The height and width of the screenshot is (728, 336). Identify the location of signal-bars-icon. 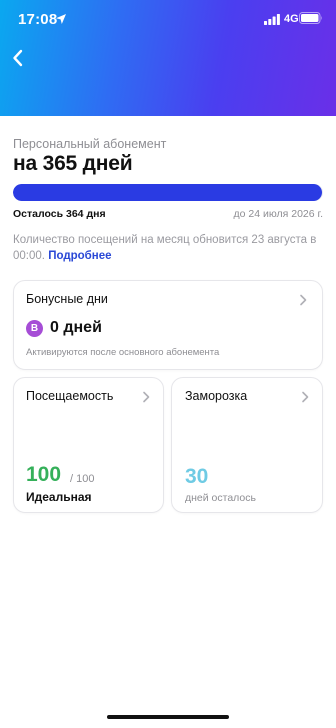
(272, 19).